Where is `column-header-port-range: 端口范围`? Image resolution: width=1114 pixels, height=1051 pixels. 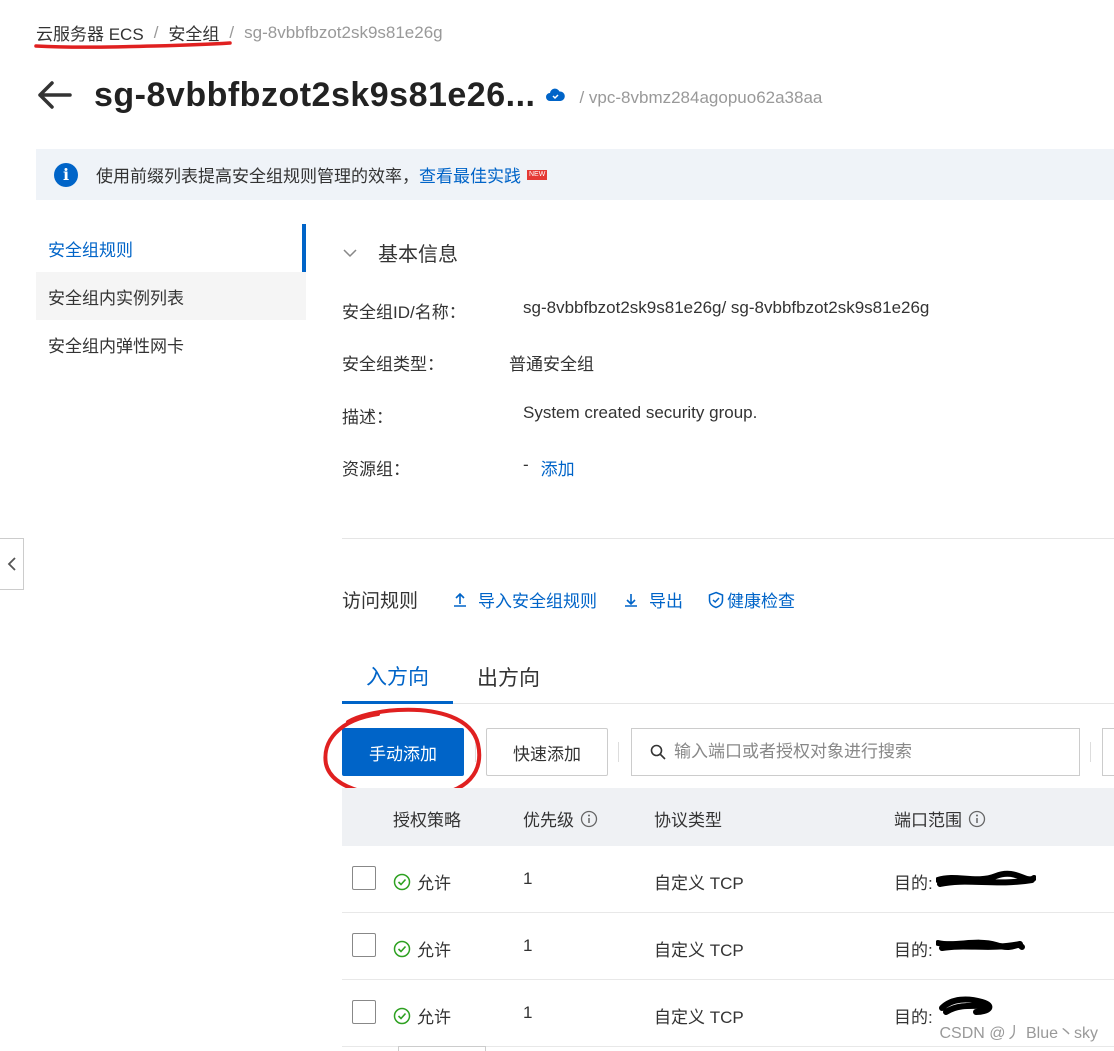
column-header-port-range: 端口范围 is located at coordinates (940, 818).